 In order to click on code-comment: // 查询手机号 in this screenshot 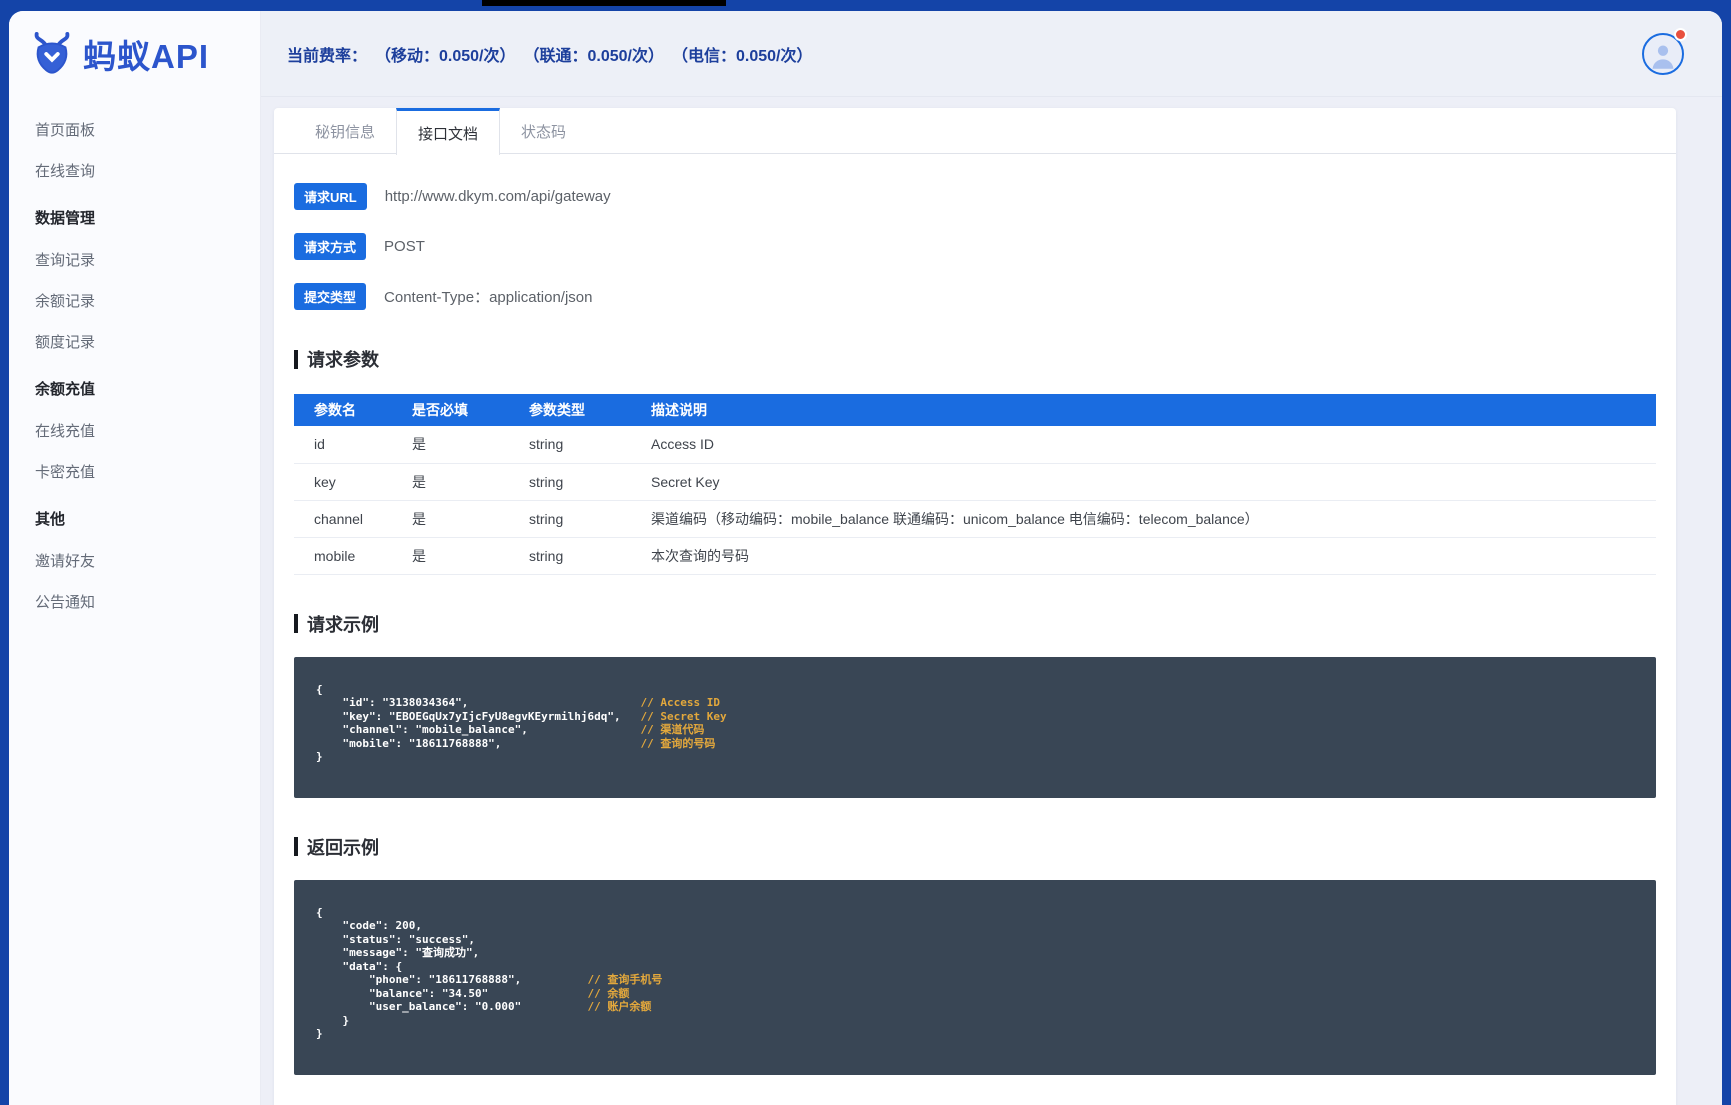, I will do `click(625, 979)`.